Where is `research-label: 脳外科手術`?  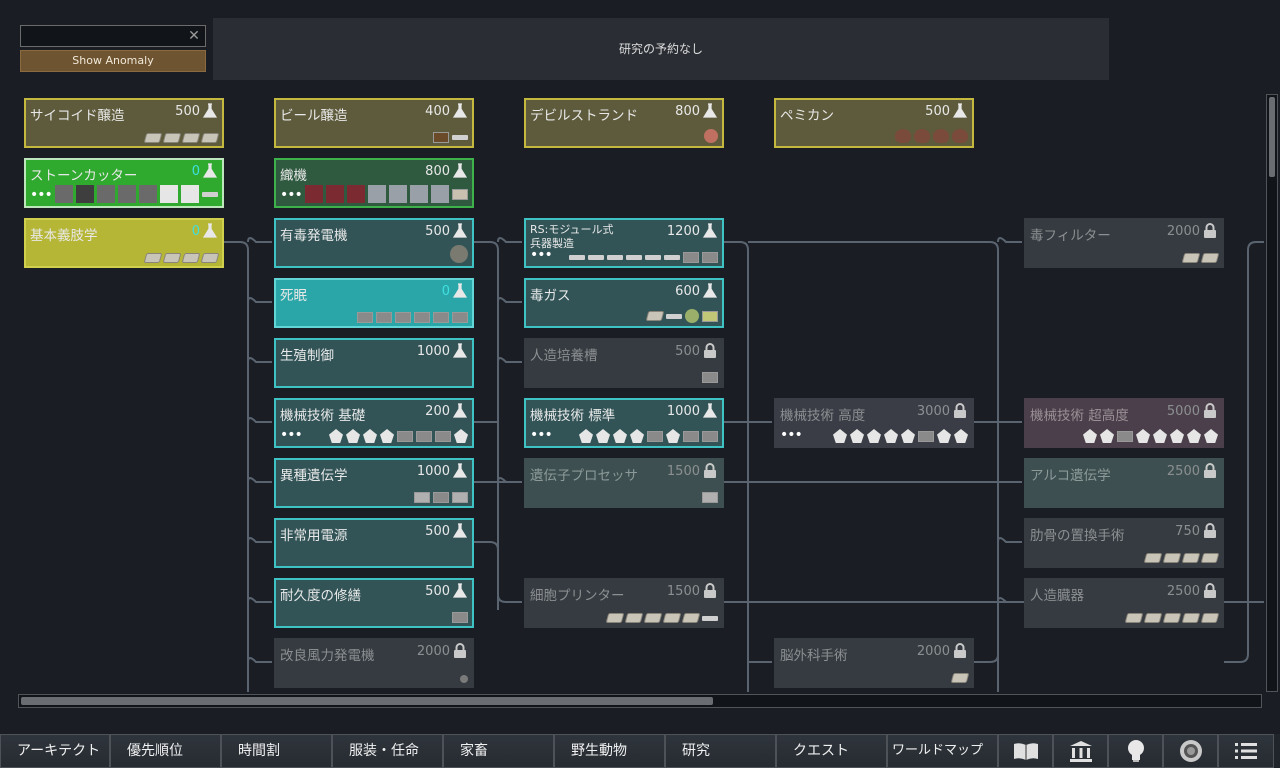 research-label: 脳外科手術 is located at coordinates (814, 656).